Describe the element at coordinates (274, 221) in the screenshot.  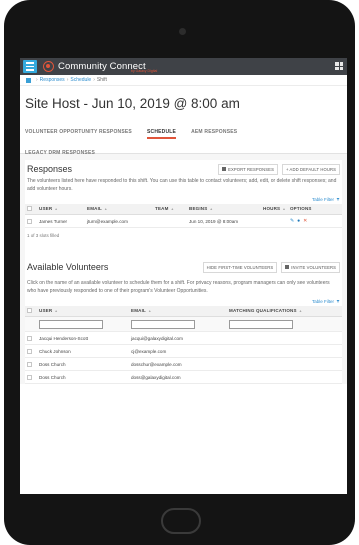
I see `response-hours` at that location.